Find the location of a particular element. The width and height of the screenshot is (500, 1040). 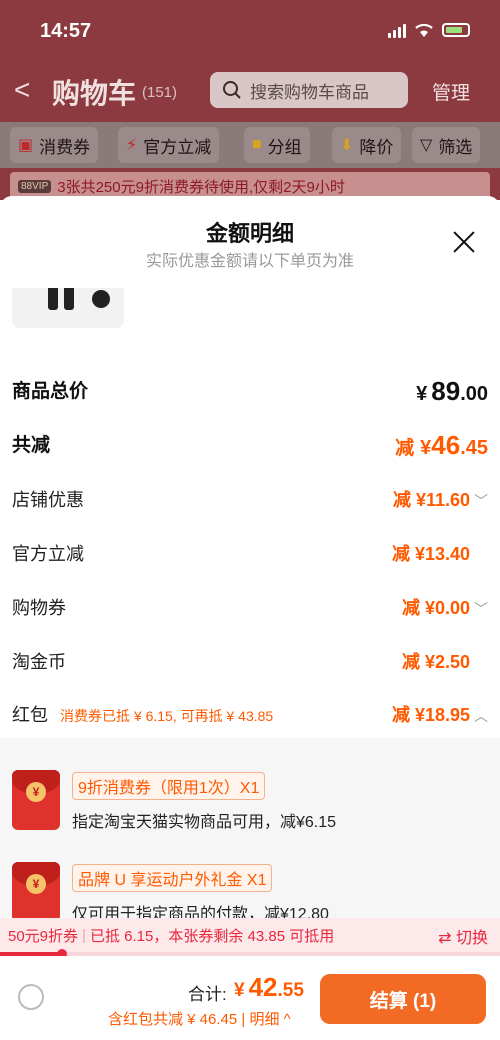

coupon-item: 9折消费券（限用1次）X1 指定淘宝天猫实物商品可用，减¥6.15 is located at coordinates (250, 801).